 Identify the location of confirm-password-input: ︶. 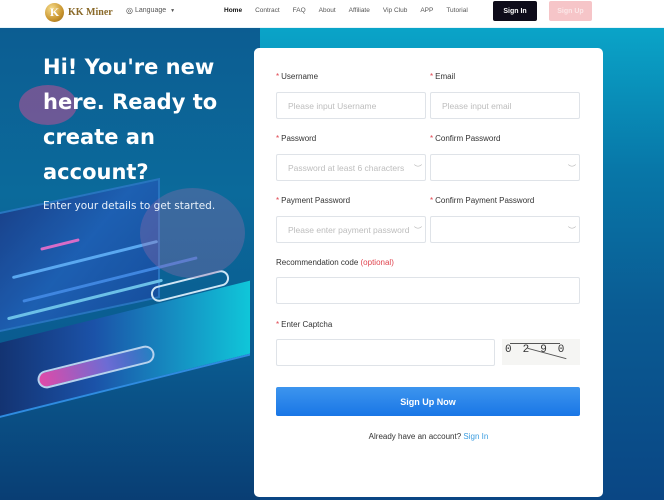
(505, 167).